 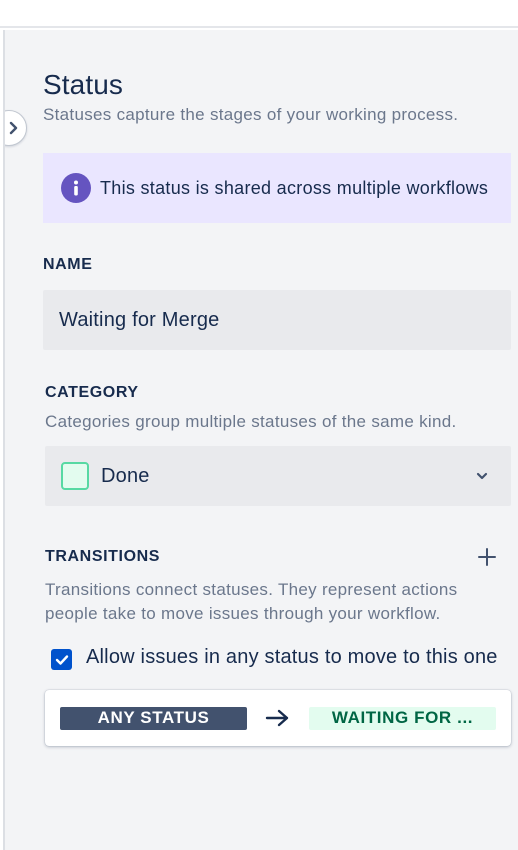 I want to click on arrow-right-icon, so click(x=278, y=718).